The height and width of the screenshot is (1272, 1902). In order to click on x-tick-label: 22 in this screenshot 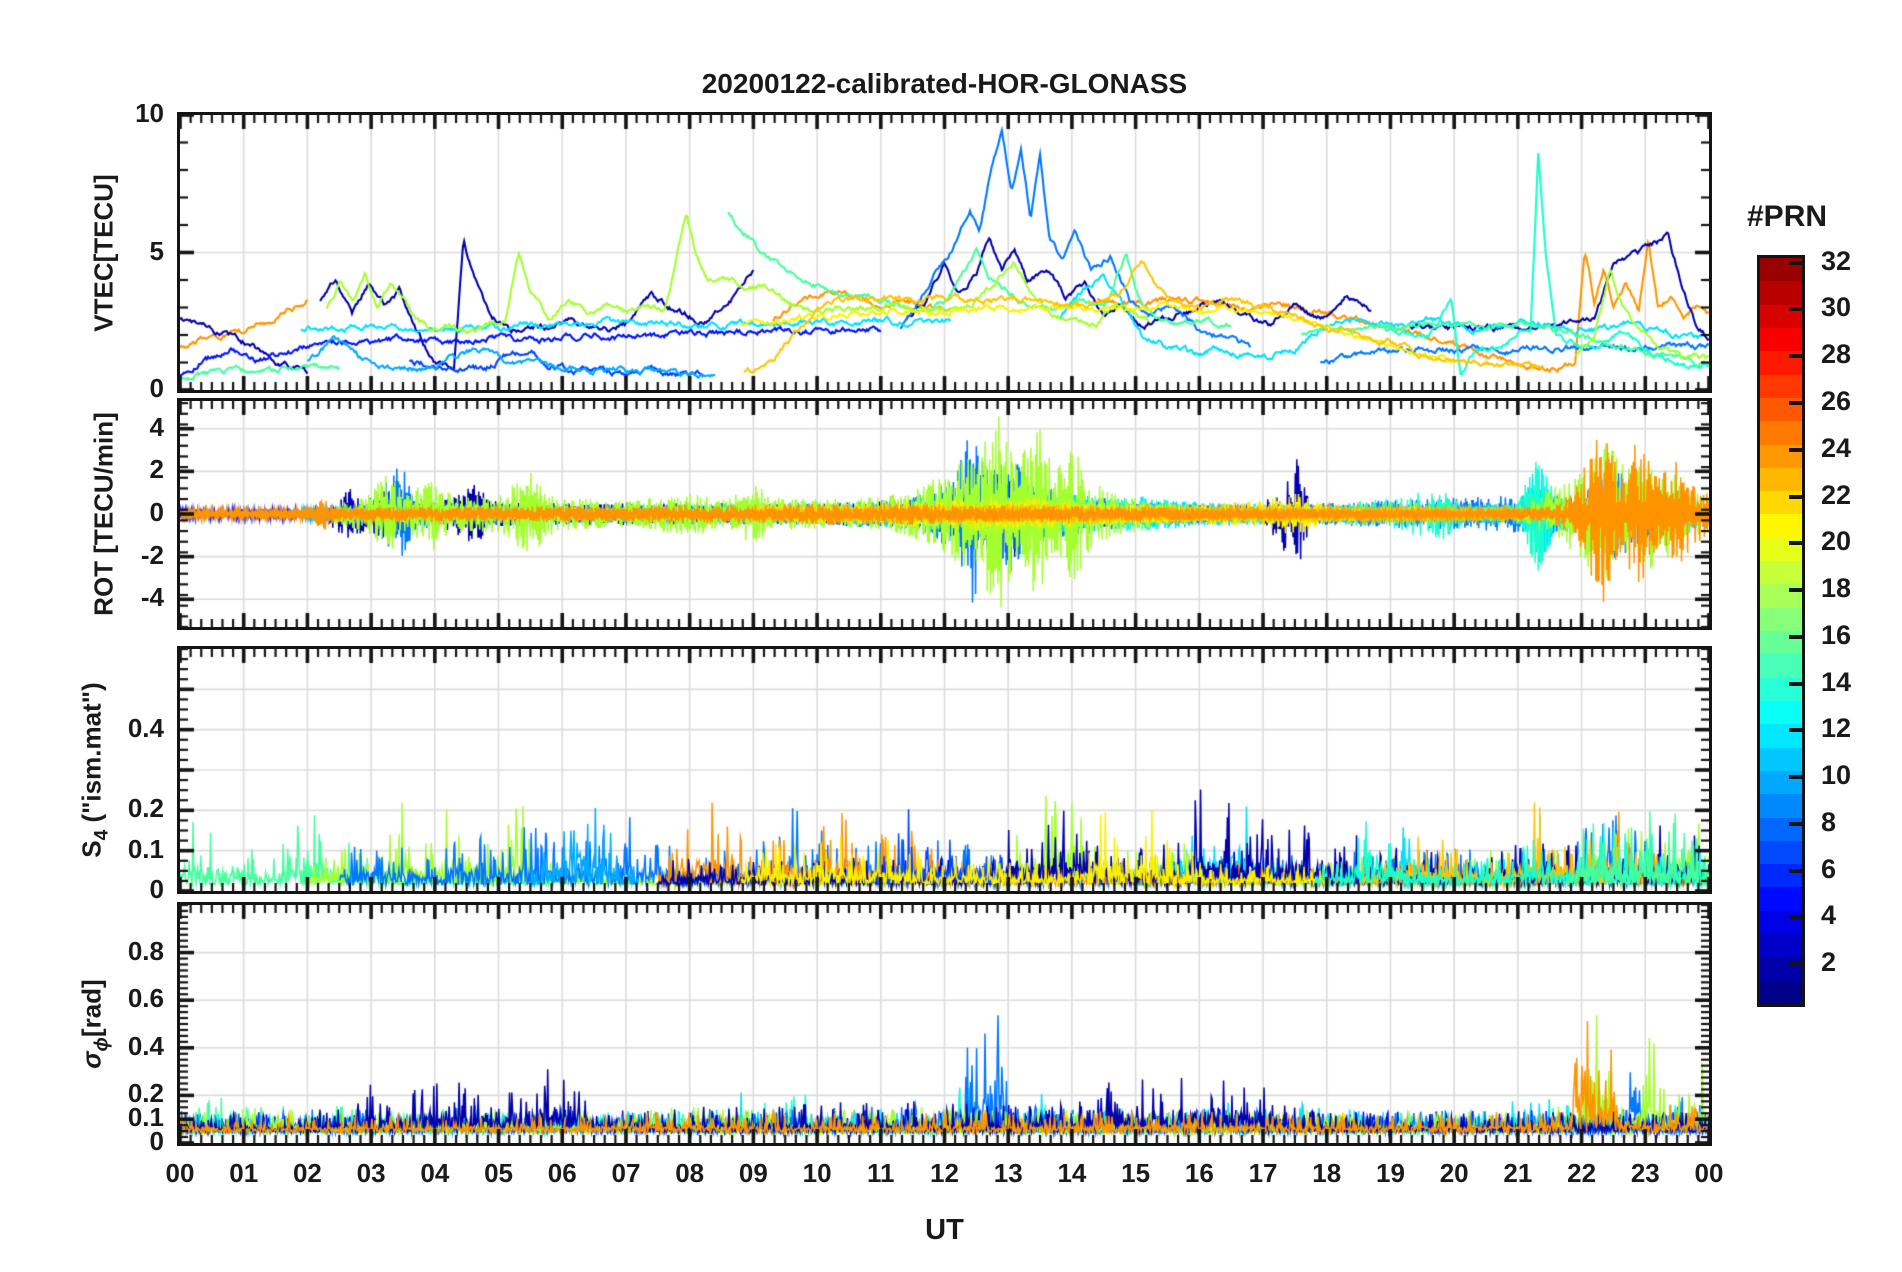, I will do `click(1582, 1173)`.